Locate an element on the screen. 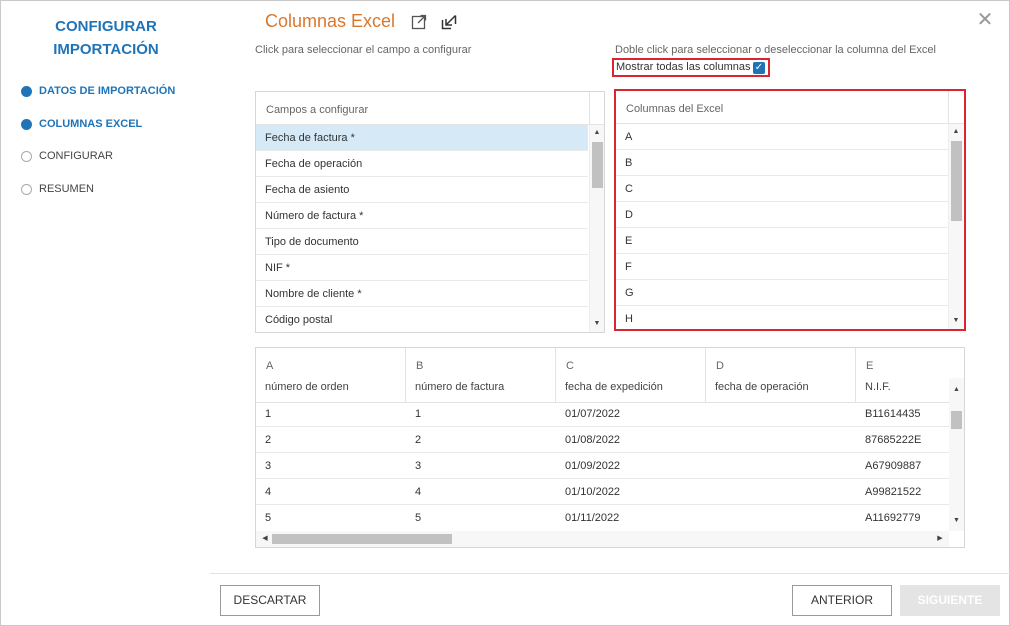 This screenshot has height=626, width=1010. header-divider is located at coordinates (589, 108).